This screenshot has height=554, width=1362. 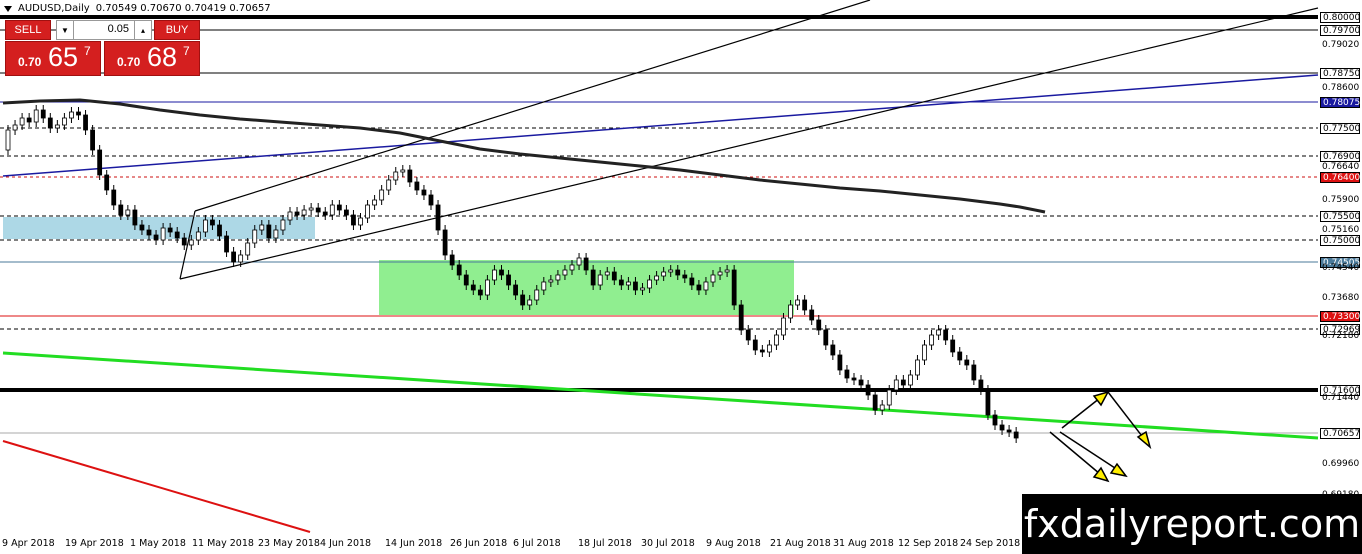 What do you see at coordinates (1341, 200) in the screenshot?
I see `price-scale-label: 0.75900` at bounding box center [1341, 200].